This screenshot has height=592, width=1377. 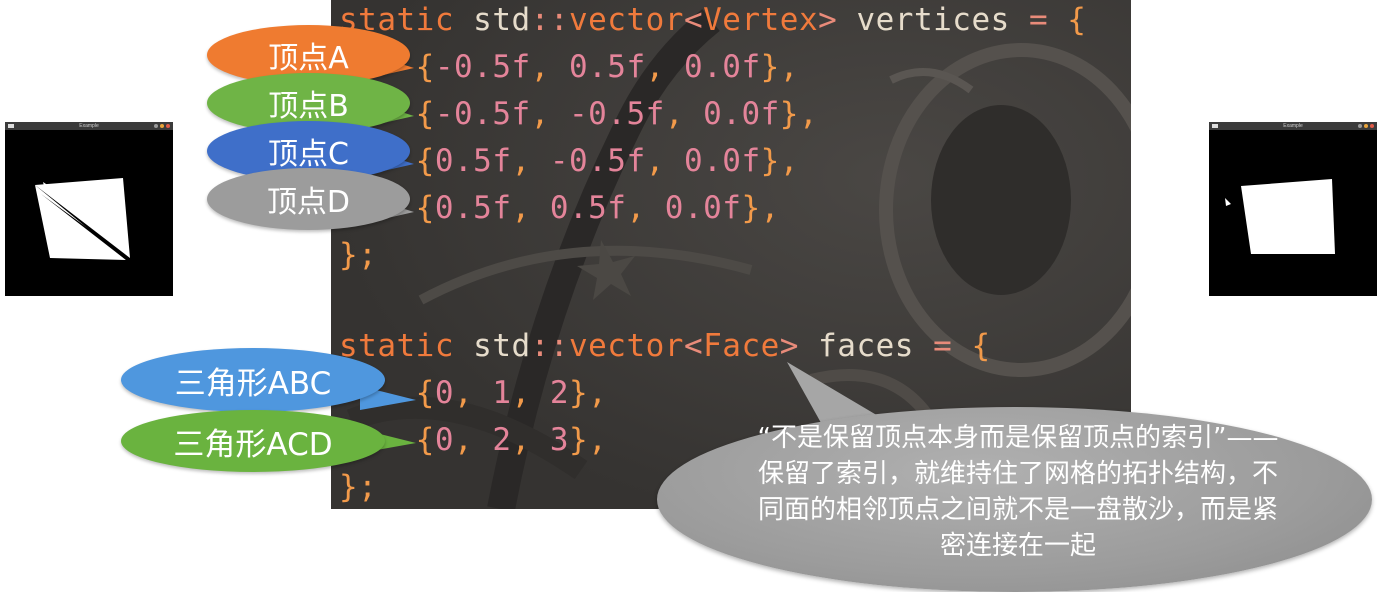 I want to click on label-triangle-acd: 三角形ACD, so click(x=253, y=441).